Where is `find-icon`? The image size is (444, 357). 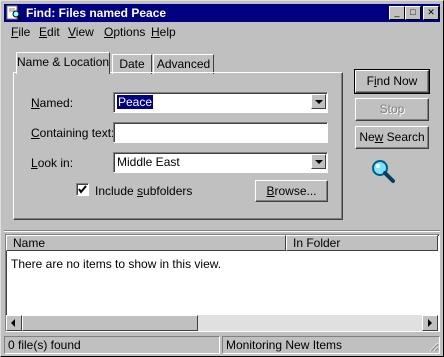 find-icon is located at coordinates (14, 13).